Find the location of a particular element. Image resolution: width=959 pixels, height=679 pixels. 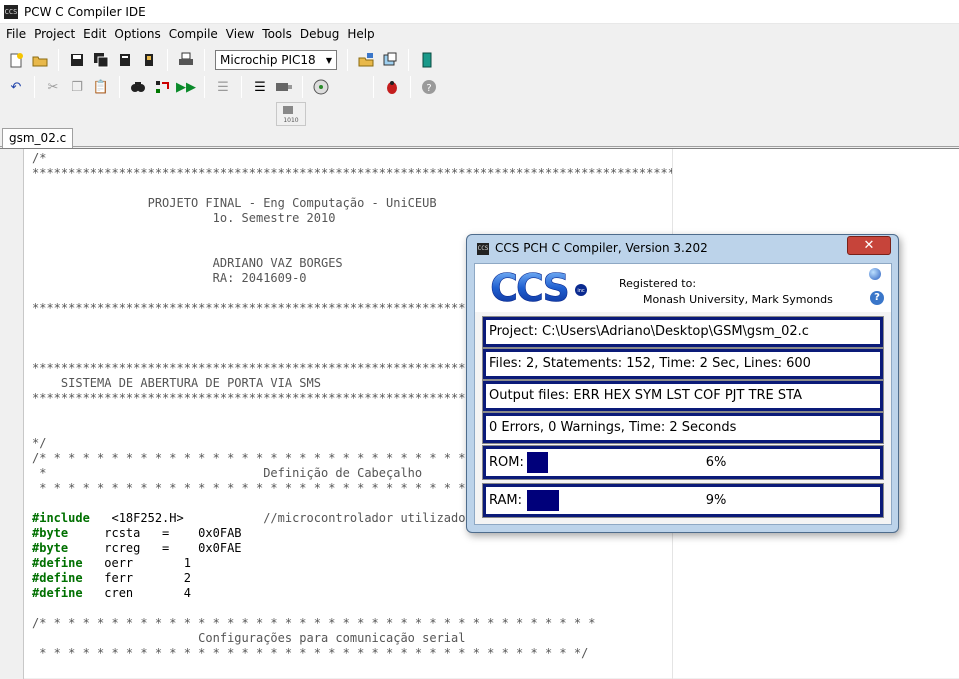

undo-icon: ↶ is located at coordinates (16, 87).